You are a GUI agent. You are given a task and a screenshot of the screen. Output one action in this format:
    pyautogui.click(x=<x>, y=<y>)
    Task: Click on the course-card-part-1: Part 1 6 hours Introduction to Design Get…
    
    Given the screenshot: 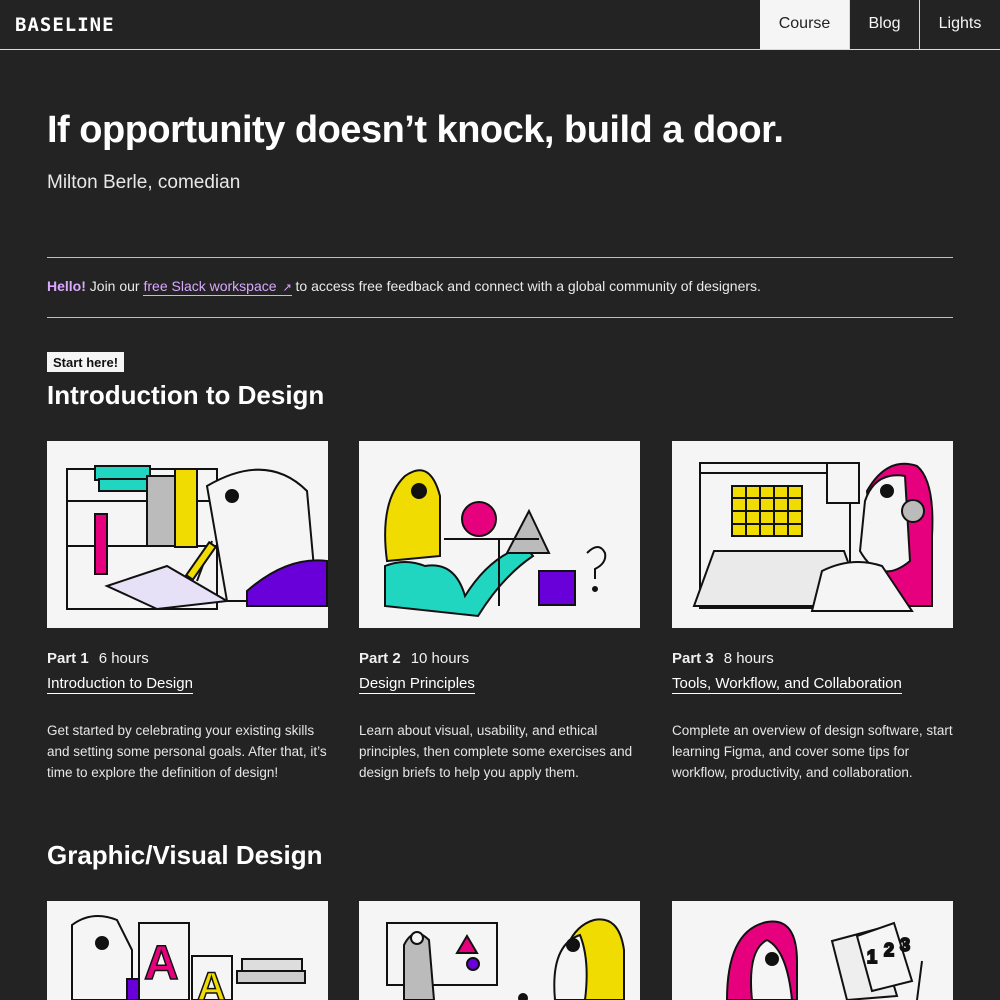 What is the action you would take?
    pyautogui.click(x=187, y=612)
    